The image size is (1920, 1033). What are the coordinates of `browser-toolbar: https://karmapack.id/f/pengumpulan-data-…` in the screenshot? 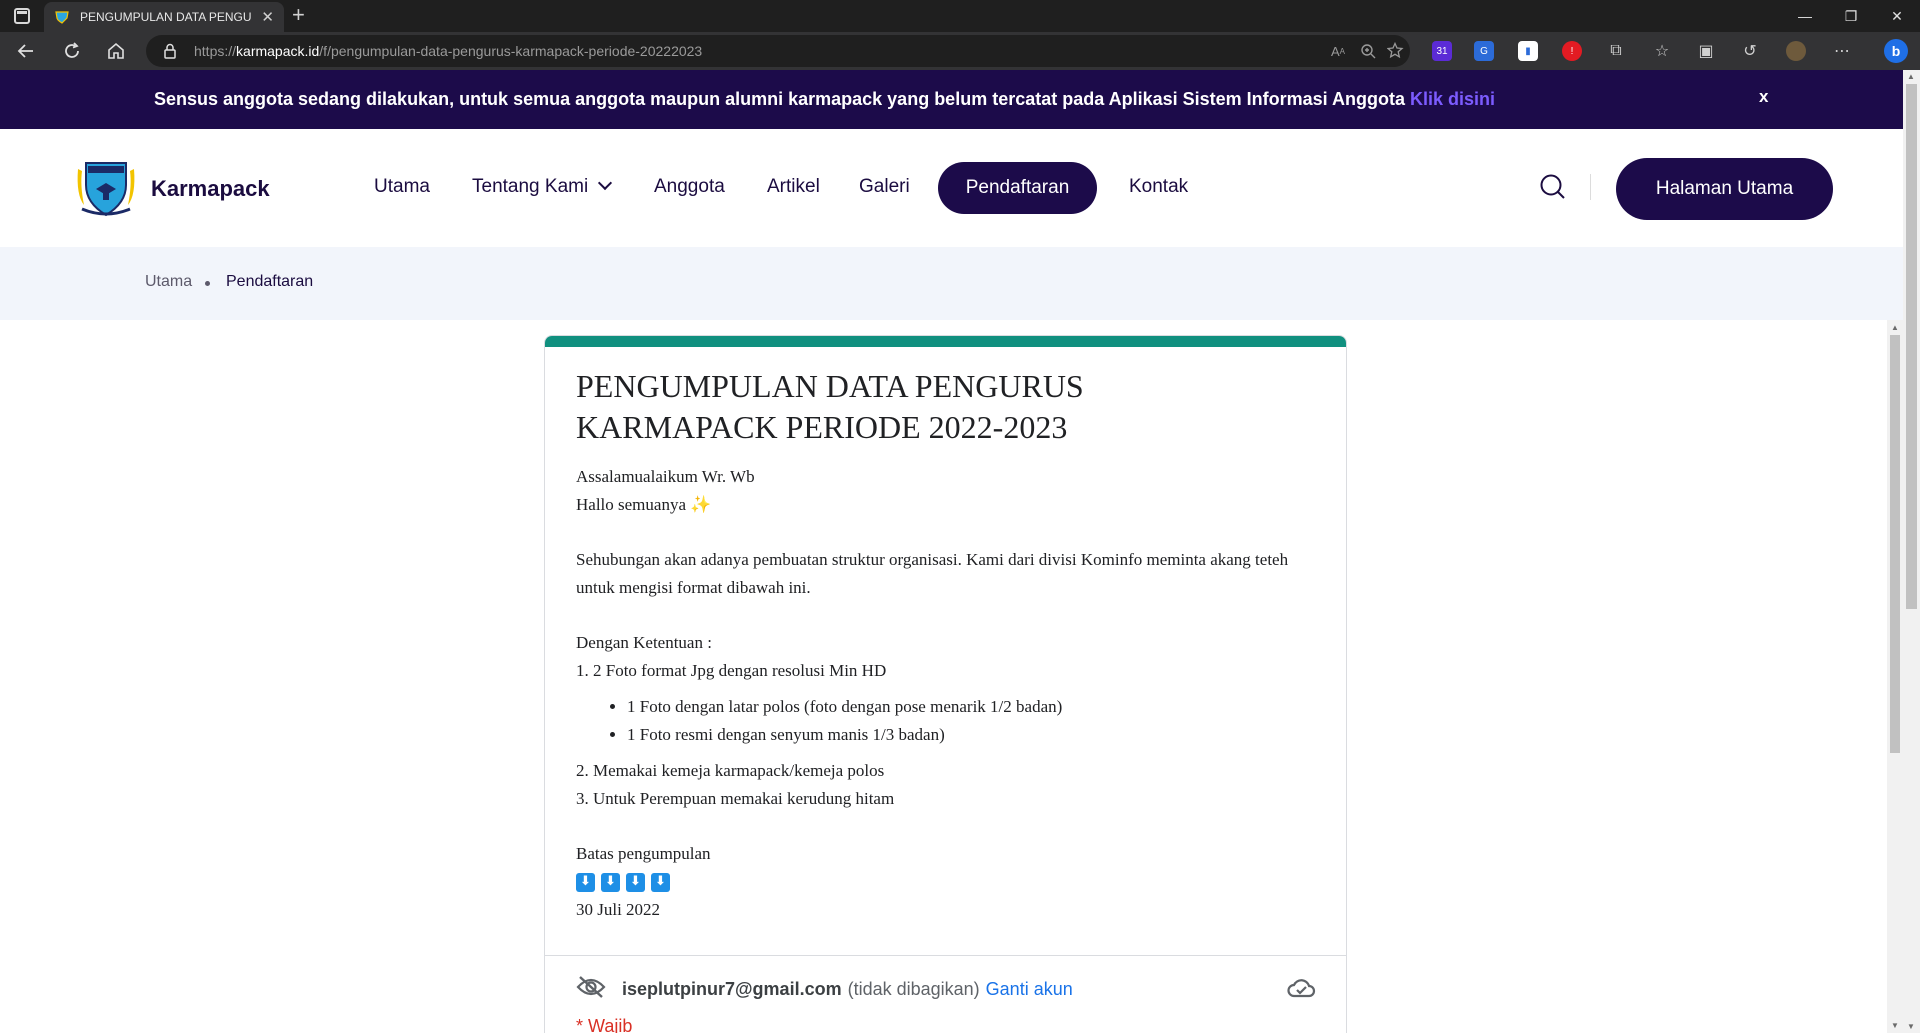 It's located at (960, 51).